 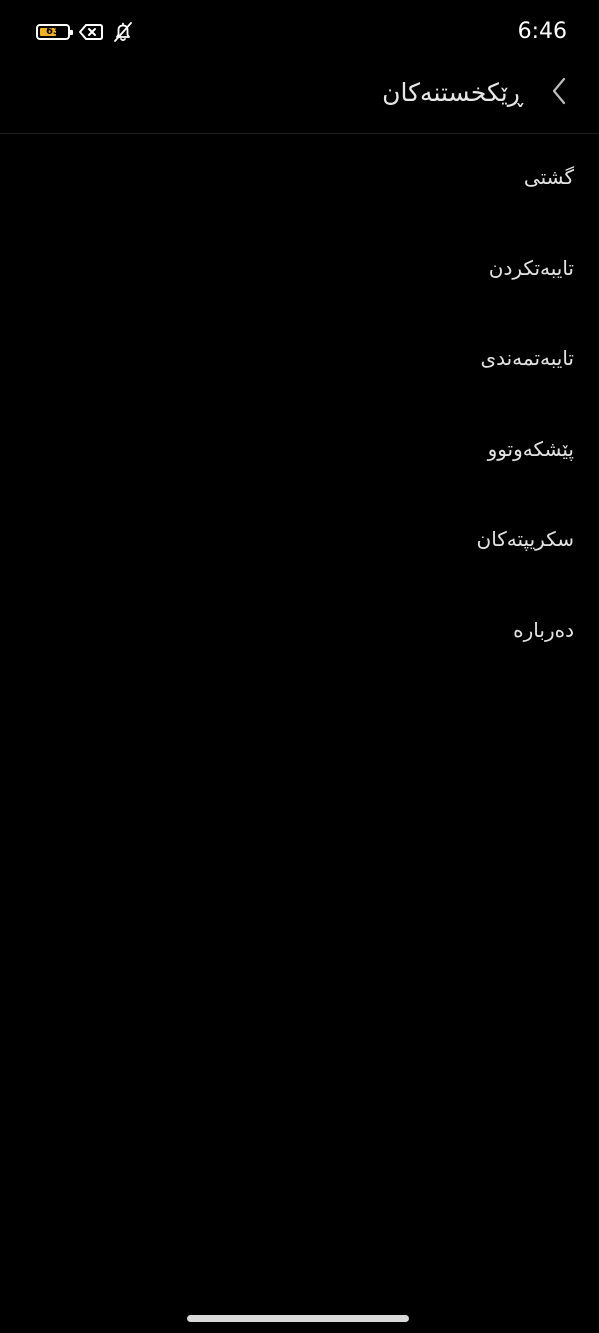 What do you see at coordinates (91, 32) in the screenshot?
I see `no-sim-icon` at bounding box center [91, 32].